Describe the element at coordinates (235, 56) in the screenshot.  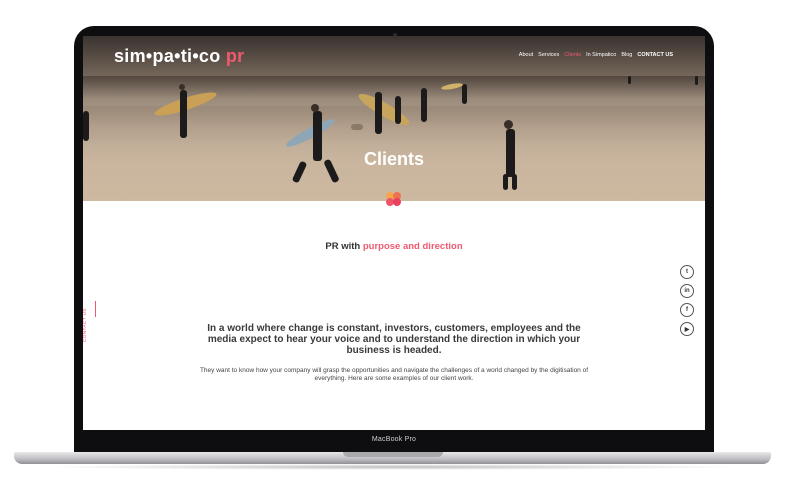
I see `logo-accent: pr` at that location.